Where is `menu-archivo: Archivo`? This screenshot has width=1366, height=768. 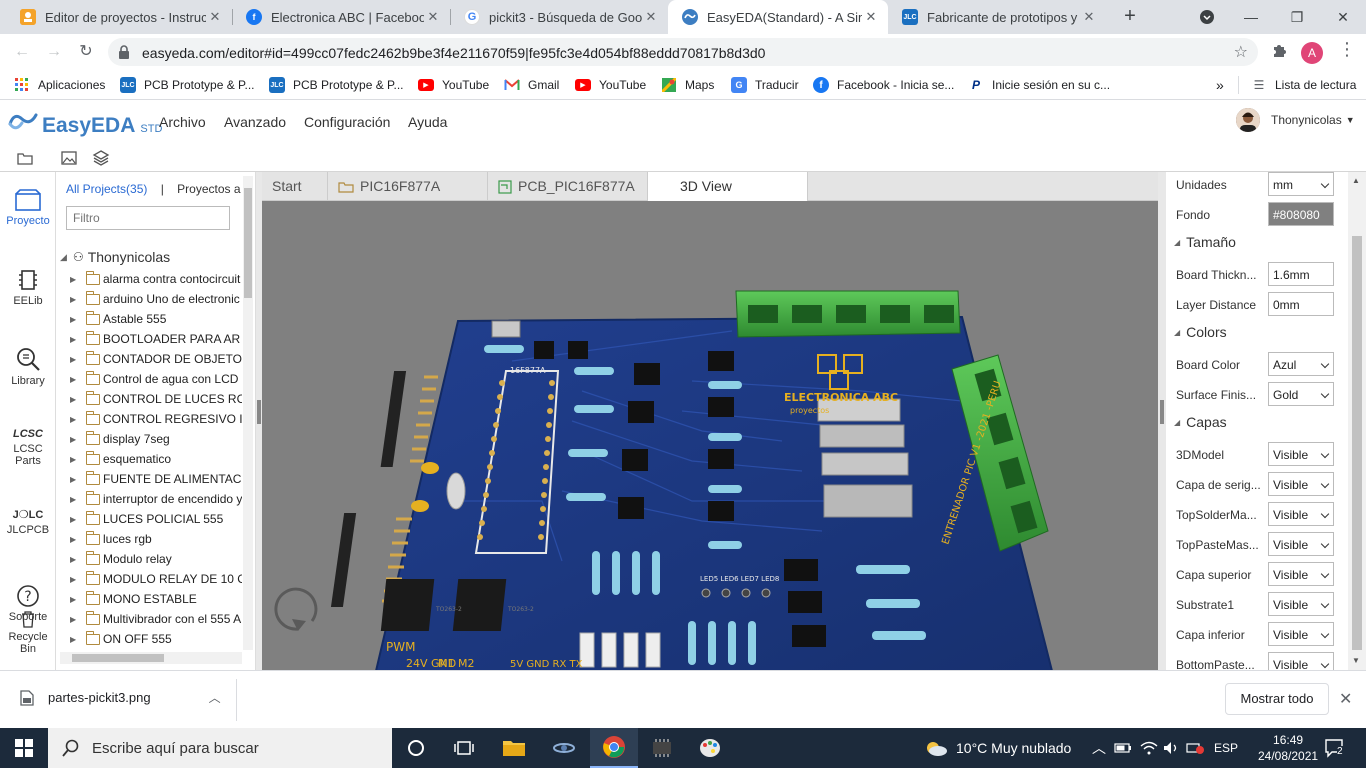 menu-archivo: Archivo is located at coordinates (182, 122).